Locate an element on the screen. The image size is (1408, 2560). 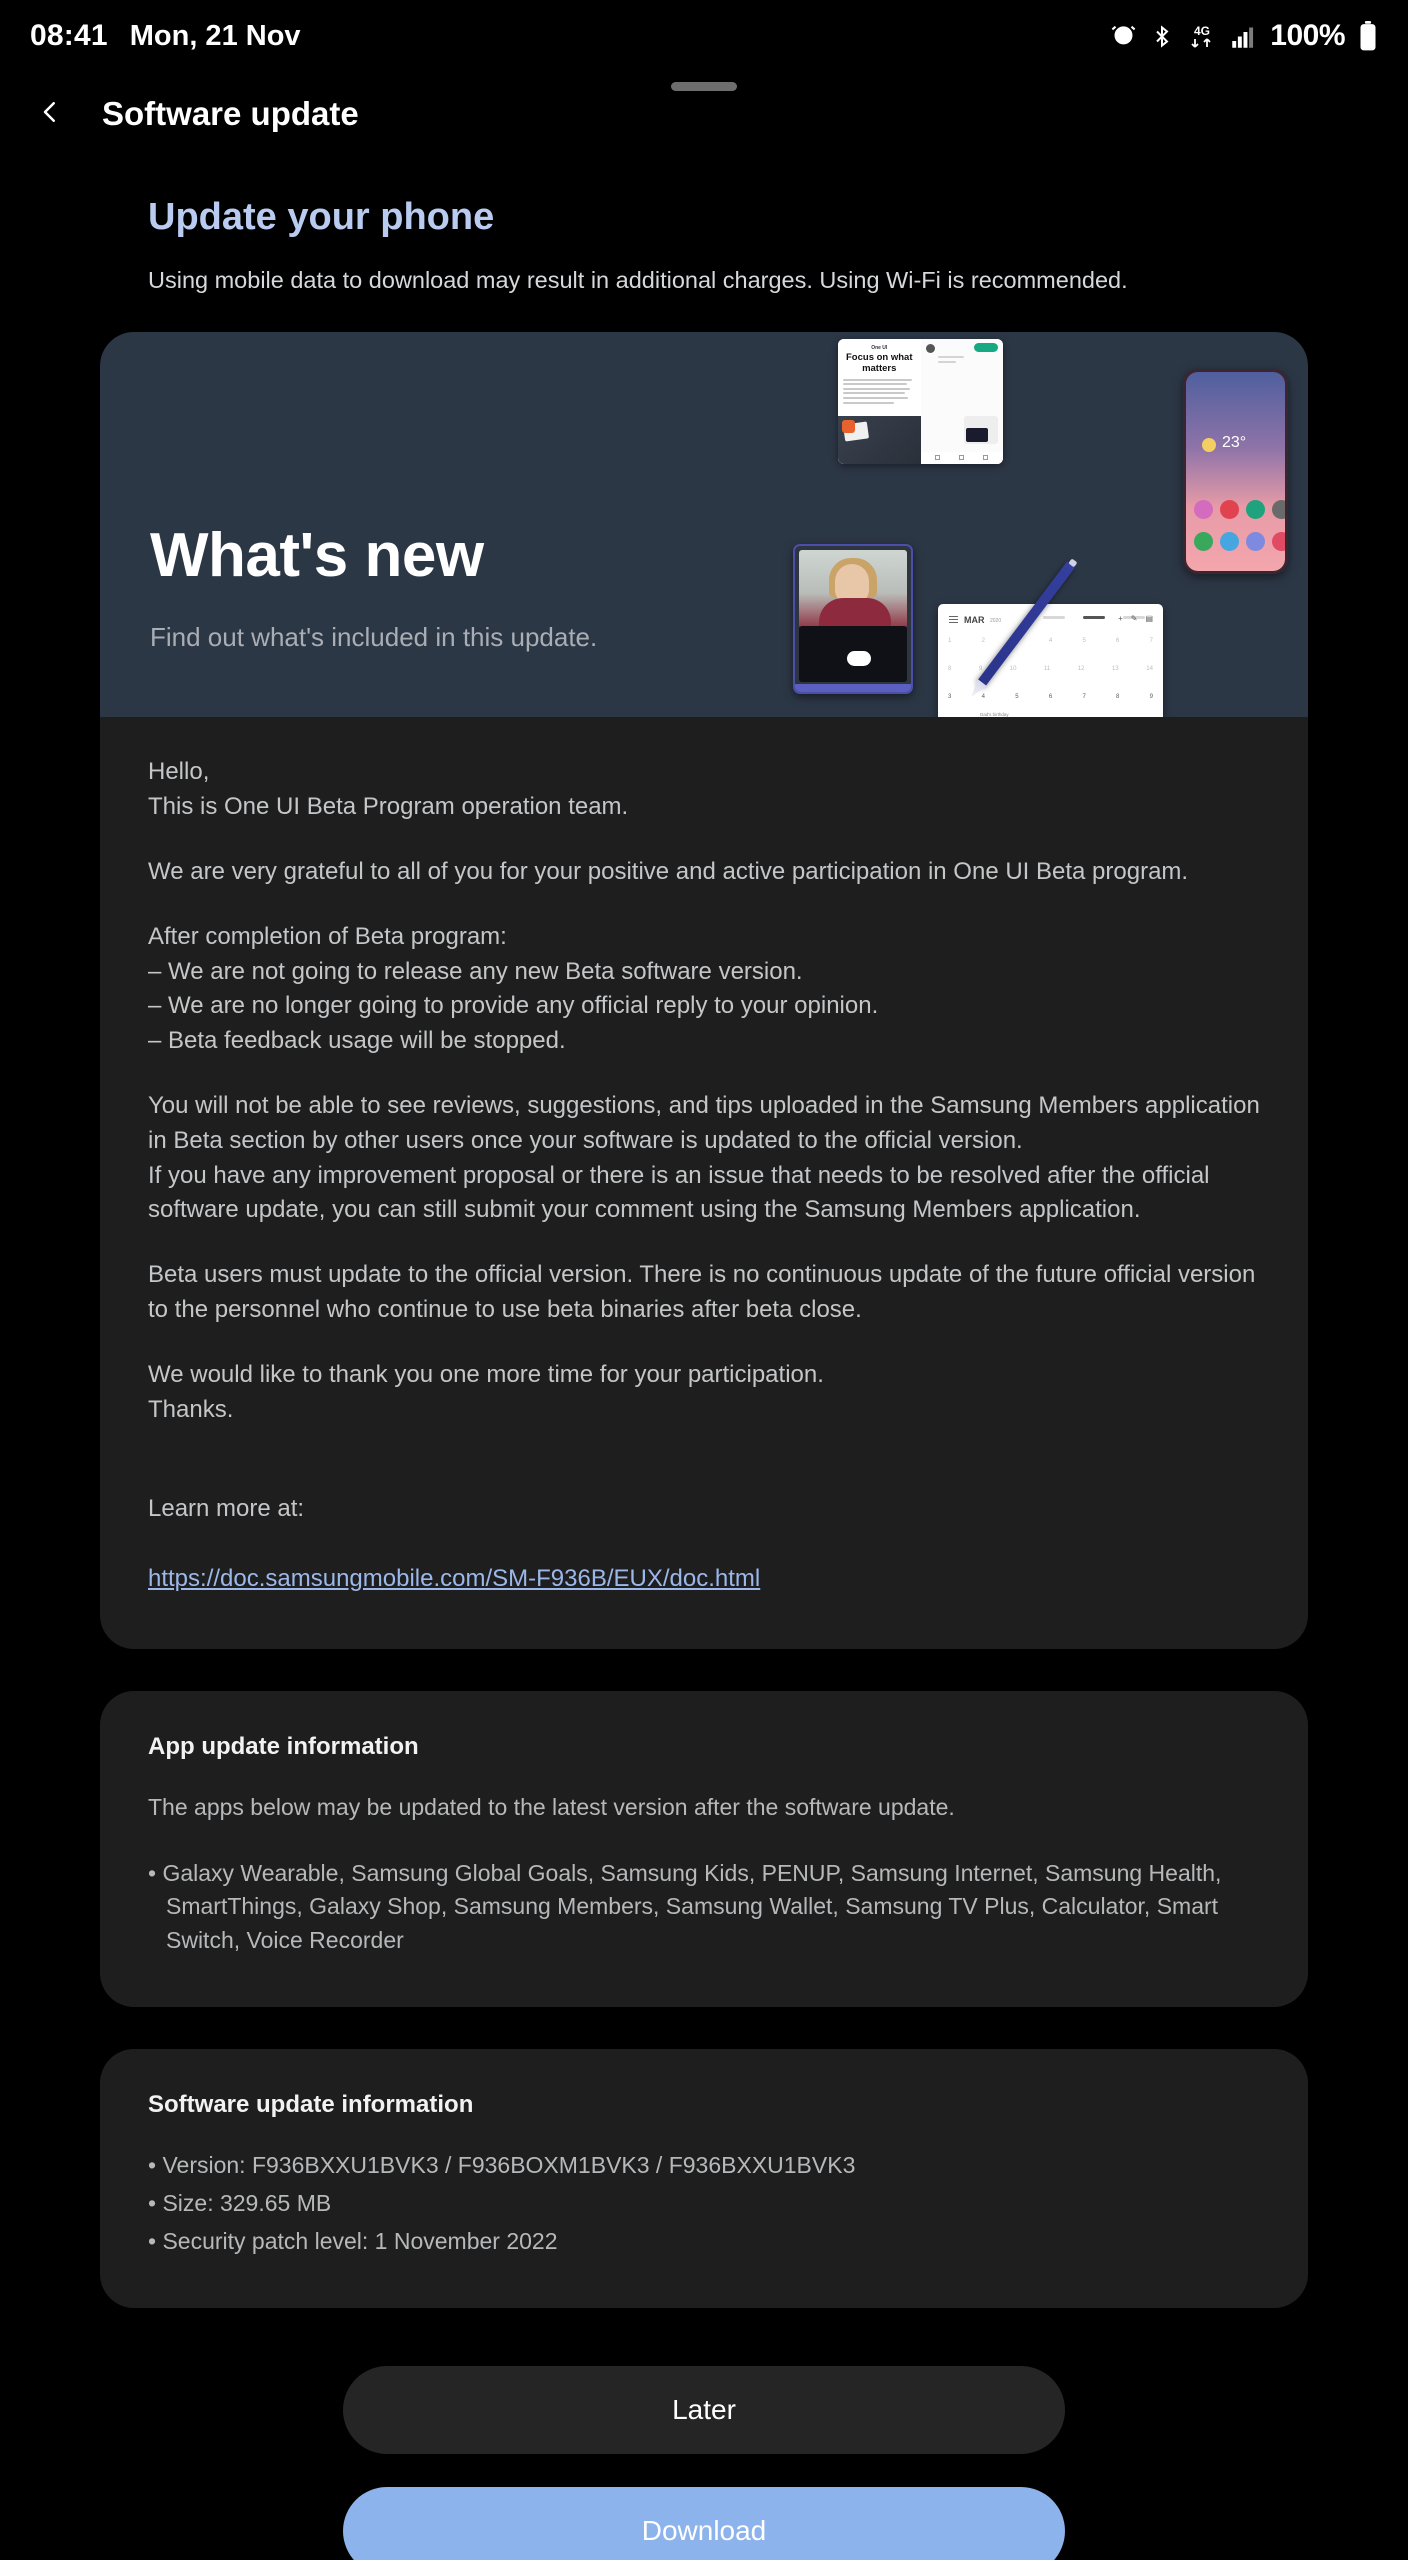
bluetooth-icon is located at coordinates (1162, 36).